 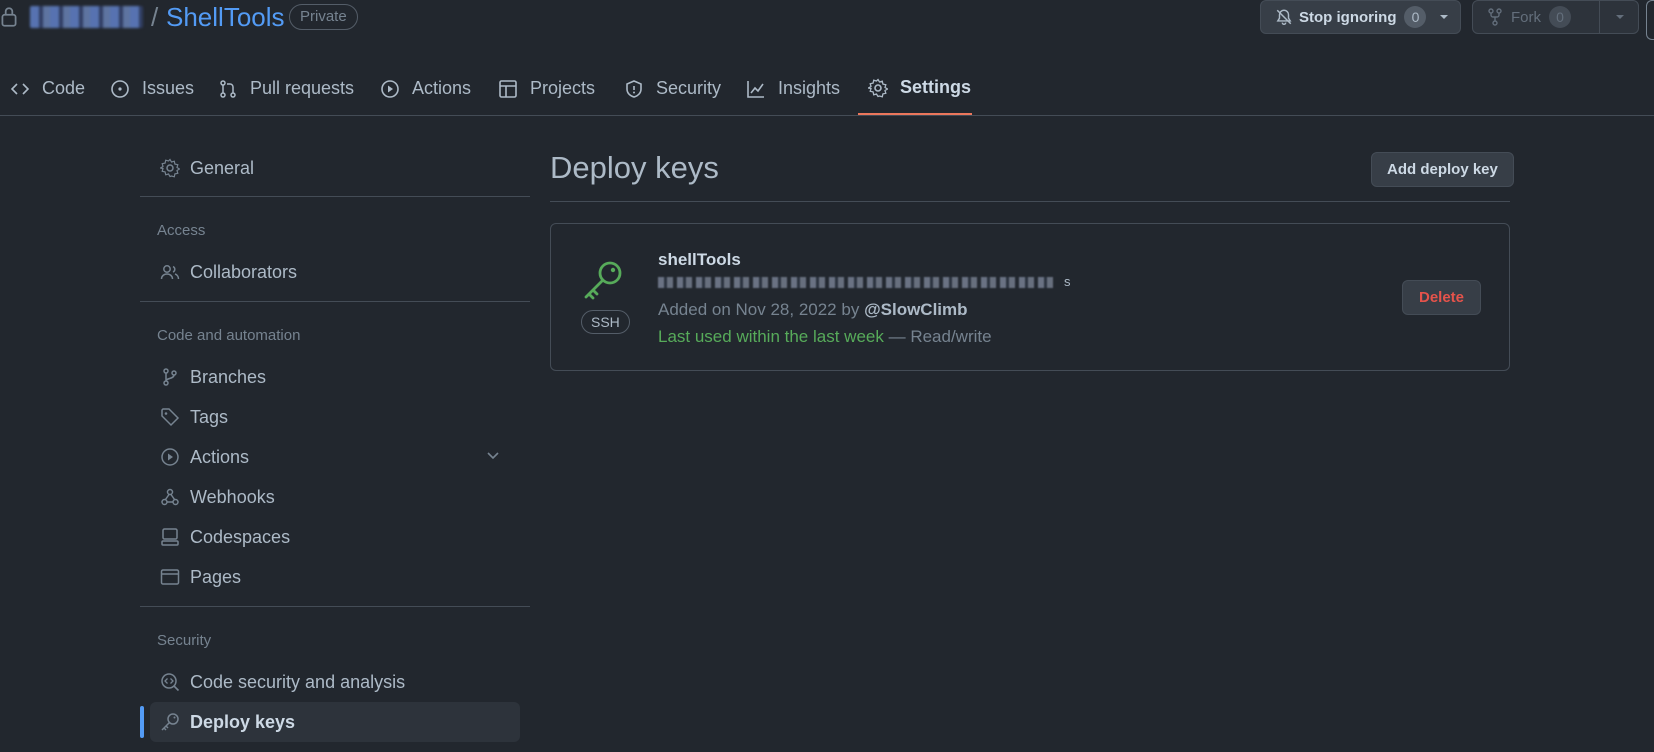 I want to click on tab-projects: Projects, so click(x=546, y=88).